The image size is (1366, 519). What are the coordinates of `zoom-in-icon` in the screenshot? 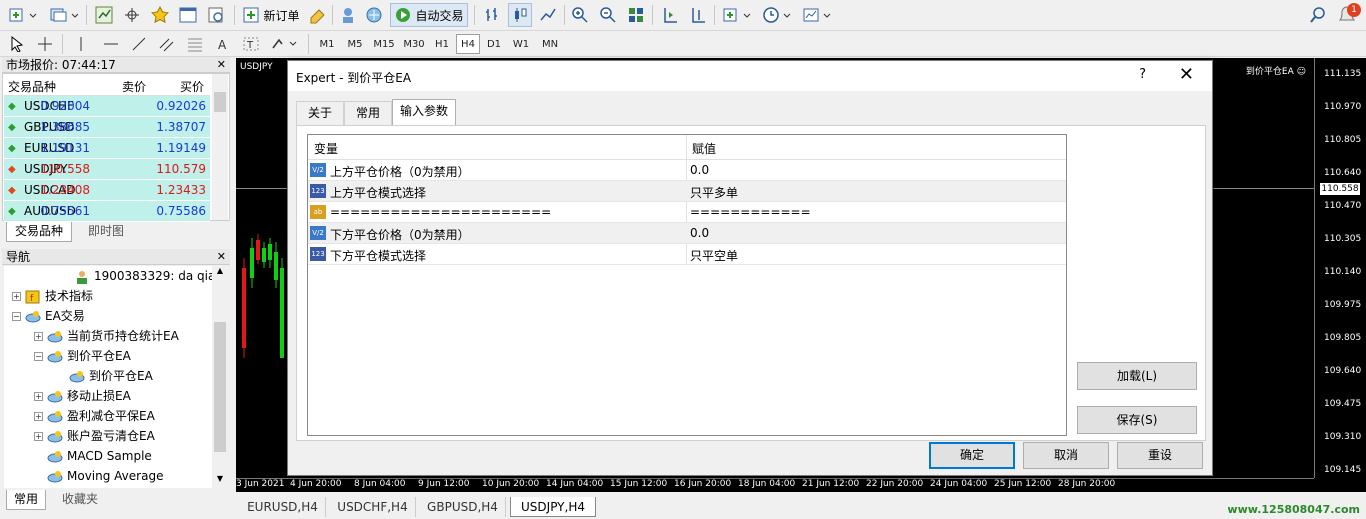 It's located at (580, 15).